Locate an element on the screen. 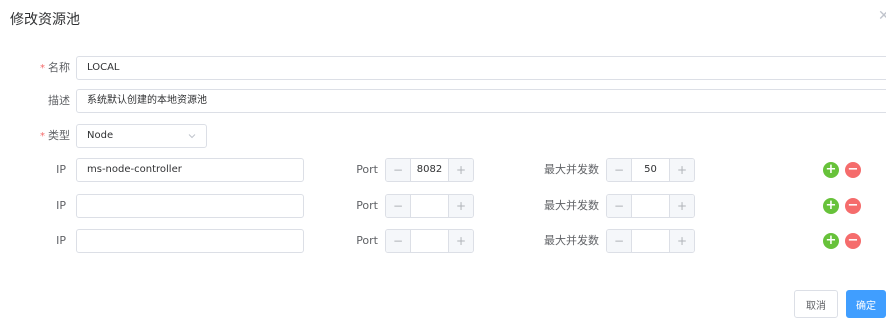  description-input: 系统默认创建的本地资源池 is located at coordinates (481, 101).